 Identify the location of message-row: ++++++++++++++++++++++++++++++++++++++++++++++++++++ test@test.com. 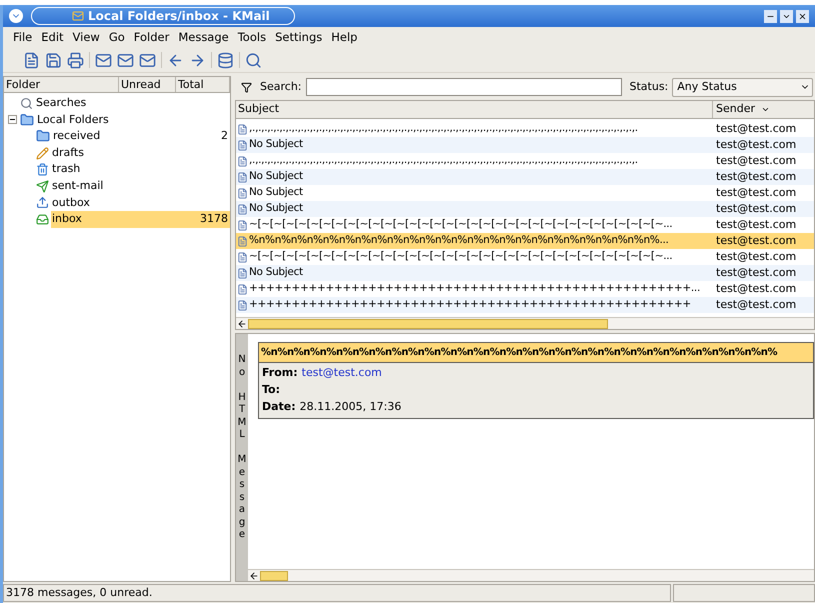
(525, 305).